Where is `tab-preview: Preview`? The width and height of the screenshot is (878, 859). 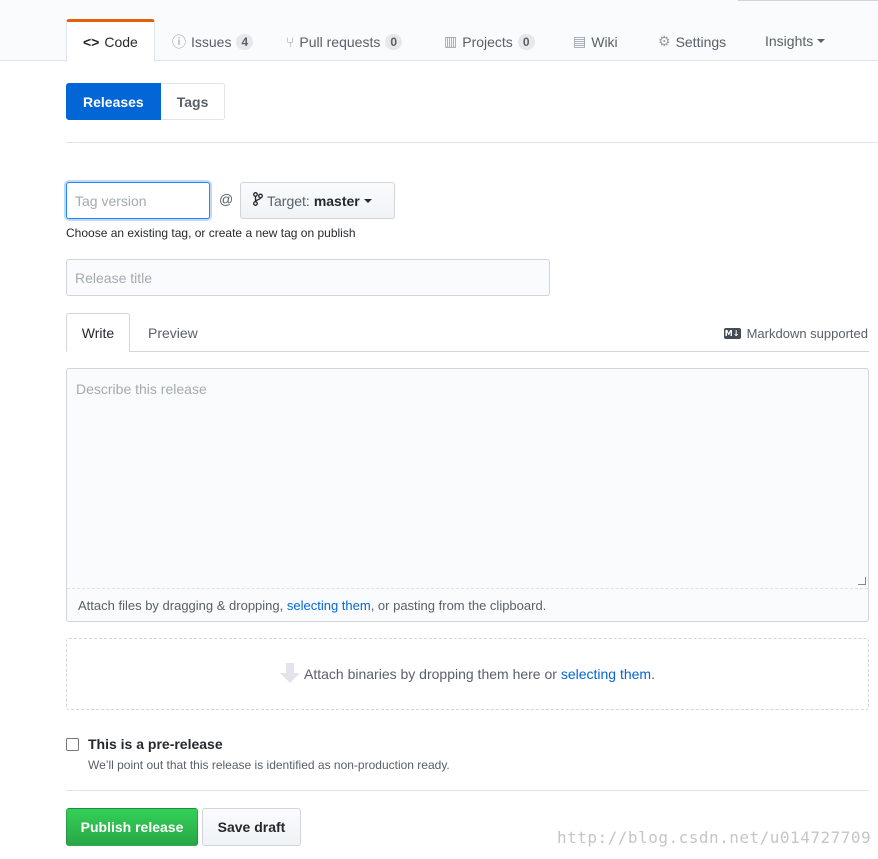
tab-preview: Preview is located at coordinates (173, 333).